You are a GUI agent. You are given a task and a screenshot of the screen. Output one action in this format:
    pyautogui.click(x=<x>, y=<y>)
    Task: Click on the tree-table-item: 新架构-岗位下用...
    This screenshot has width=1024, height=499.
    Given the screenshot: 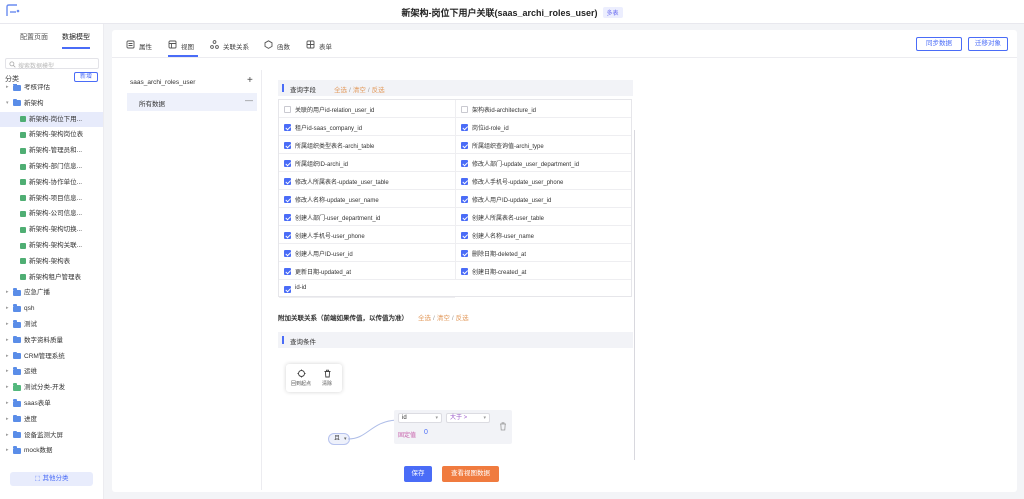 What is the action you would take?
    pyautogui.click(x=51, y=119)
    